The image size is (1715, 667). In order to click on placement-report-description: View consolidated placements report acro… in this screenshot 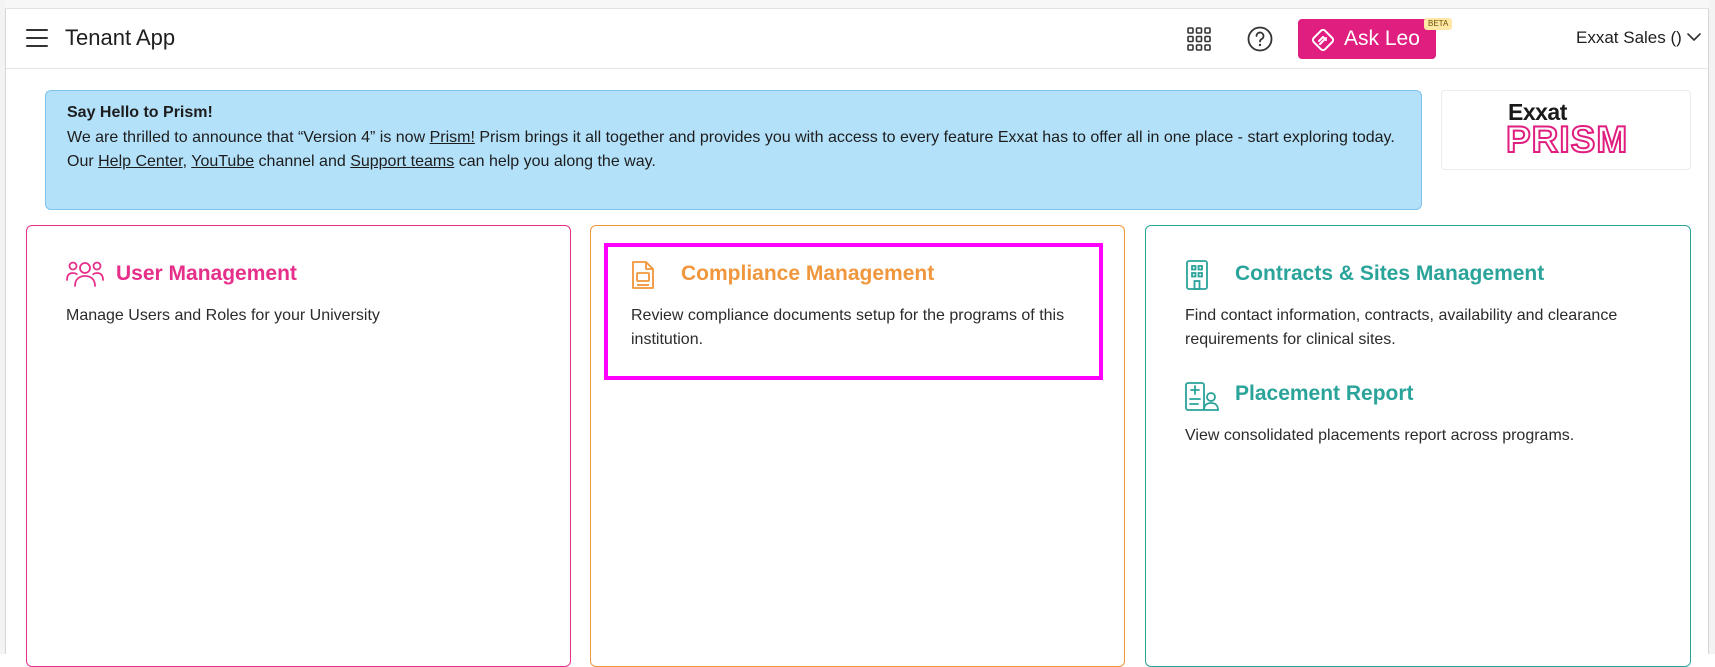, I will do `click(1380, 435)`.